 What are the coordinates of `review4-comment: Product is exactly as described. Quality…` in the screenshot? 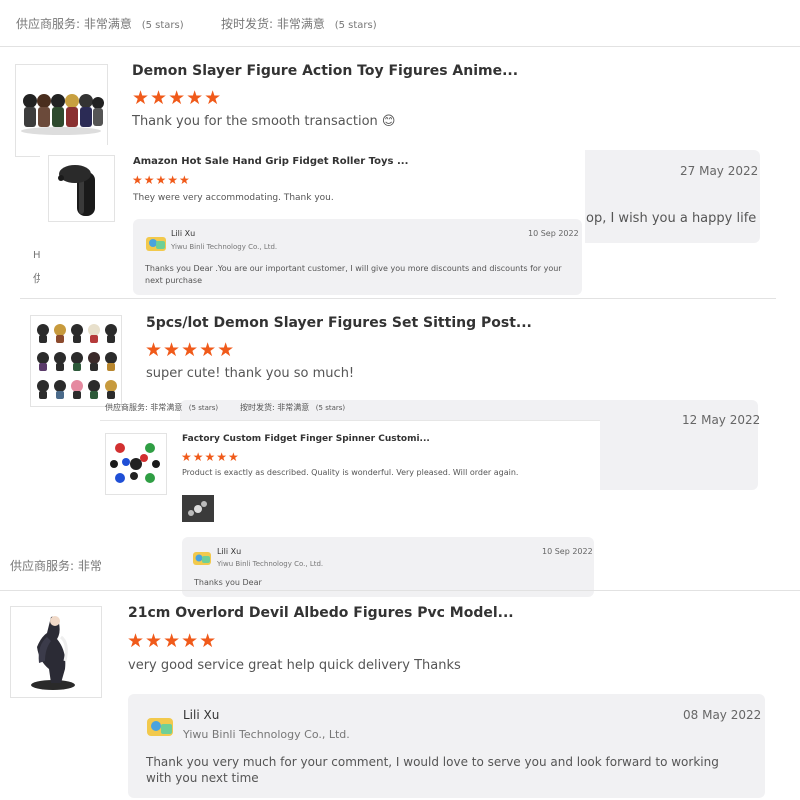 It's located at (350, 472).